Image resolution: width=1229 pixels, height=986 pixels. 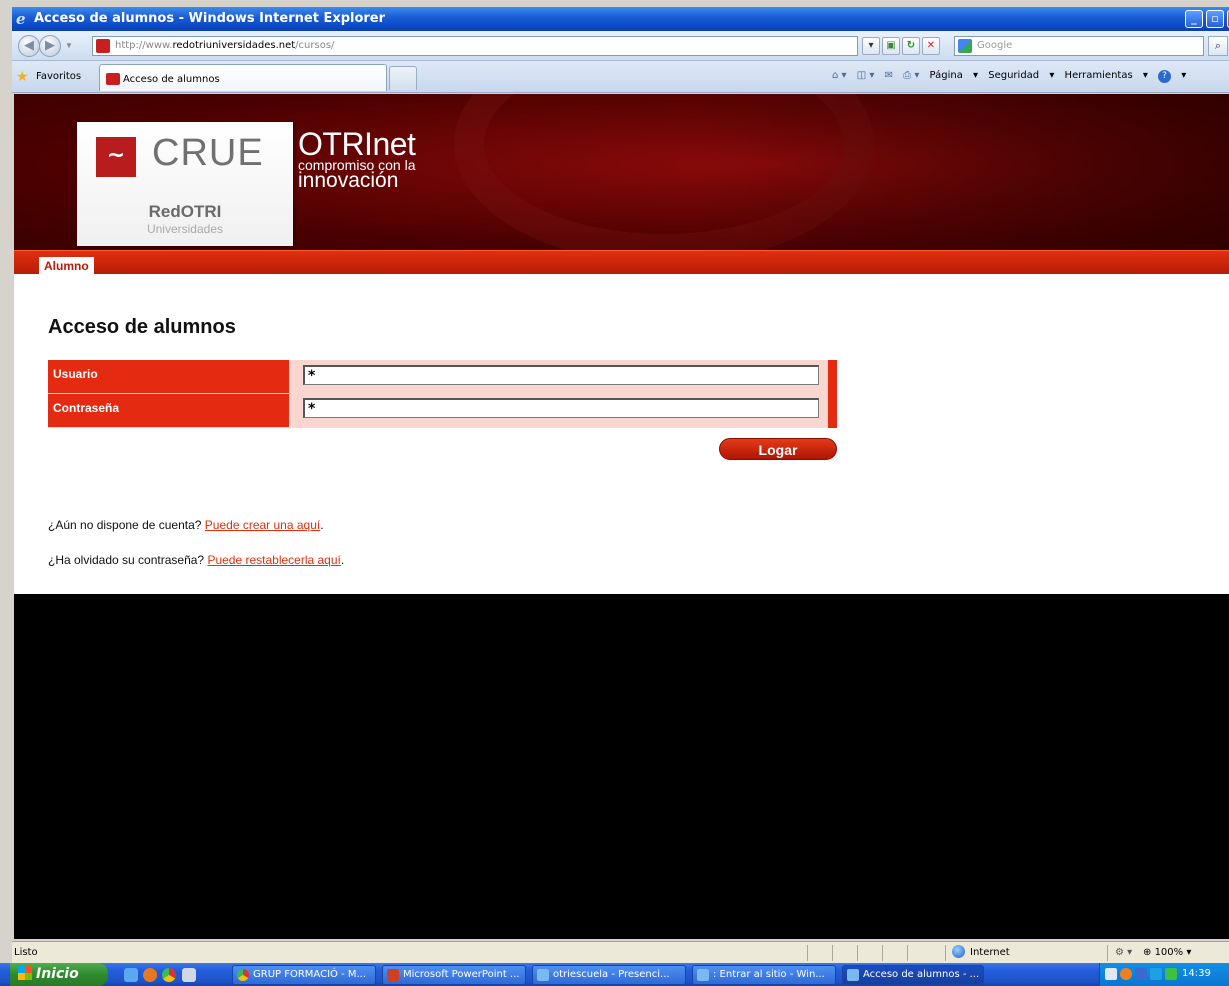 I want to click on tab-acceso-de-alumnos: Acceso de alumnos, so click(x=243, y=77).